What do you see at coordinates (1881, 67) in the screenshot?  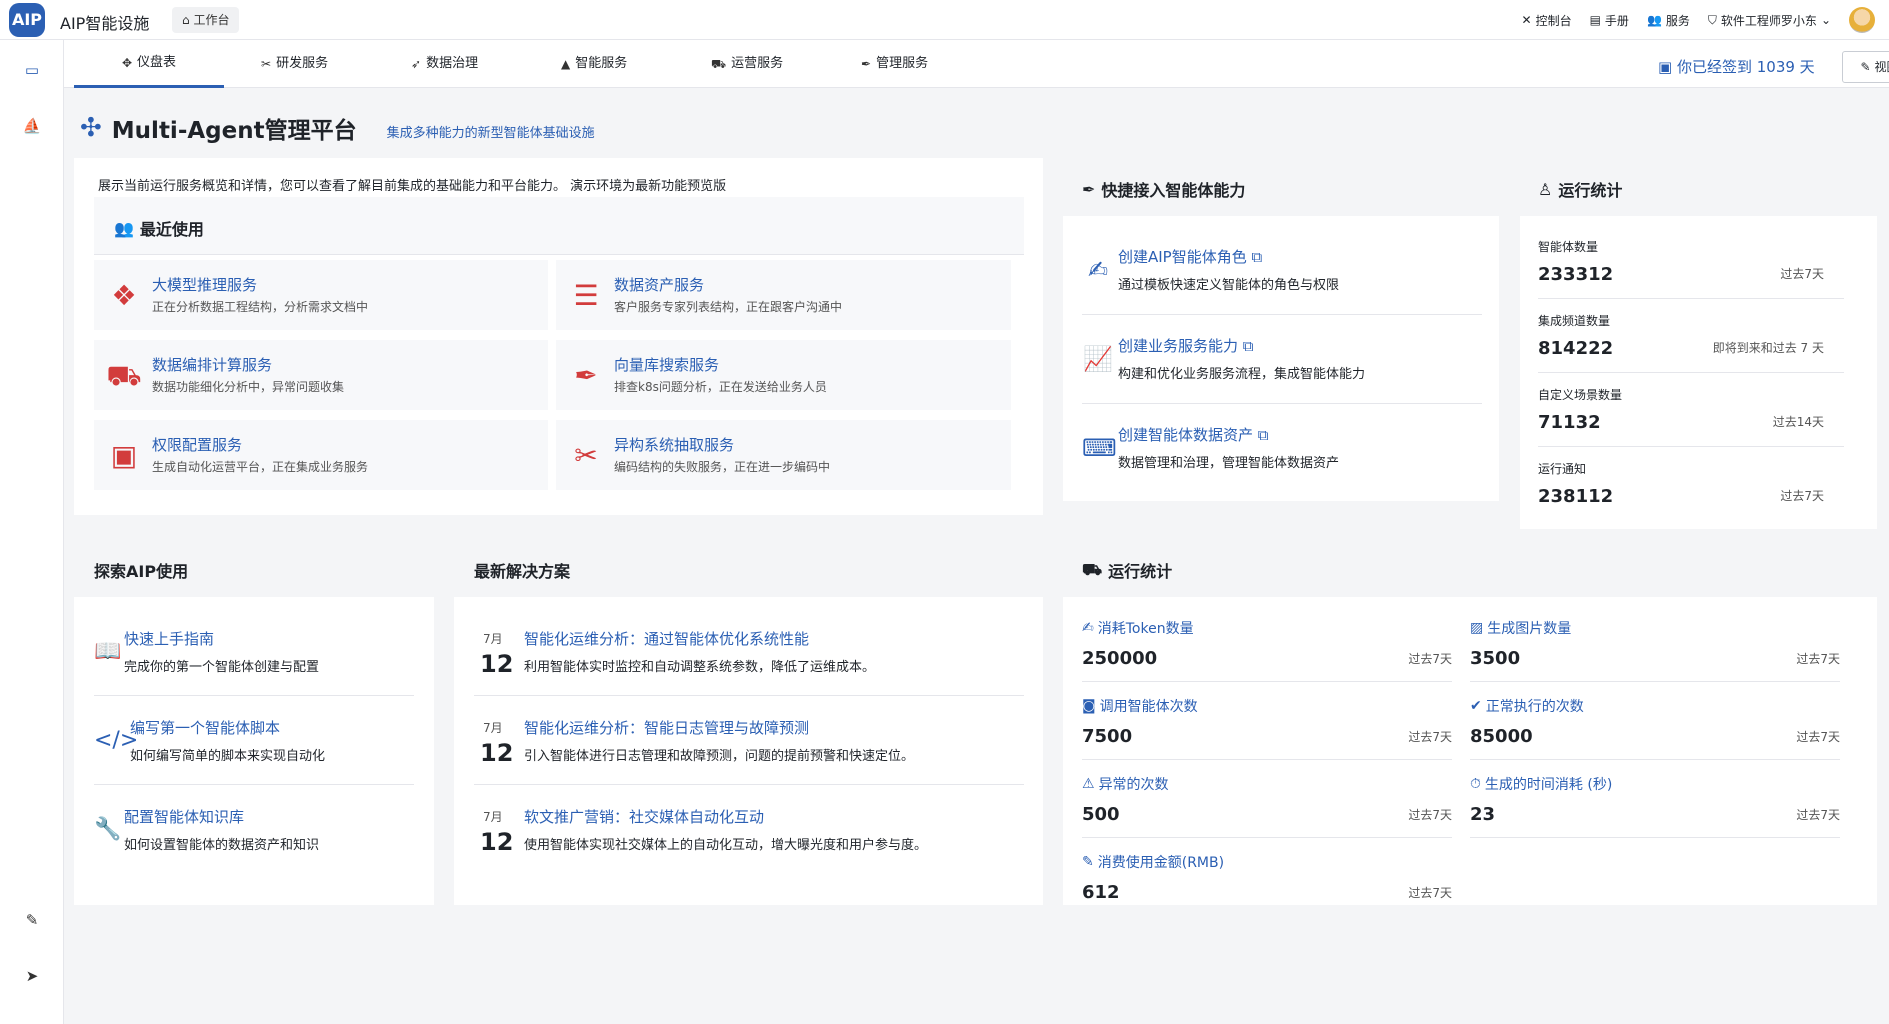 I see `view-config-label: 视图配置` at bounding box center [1881, 67].